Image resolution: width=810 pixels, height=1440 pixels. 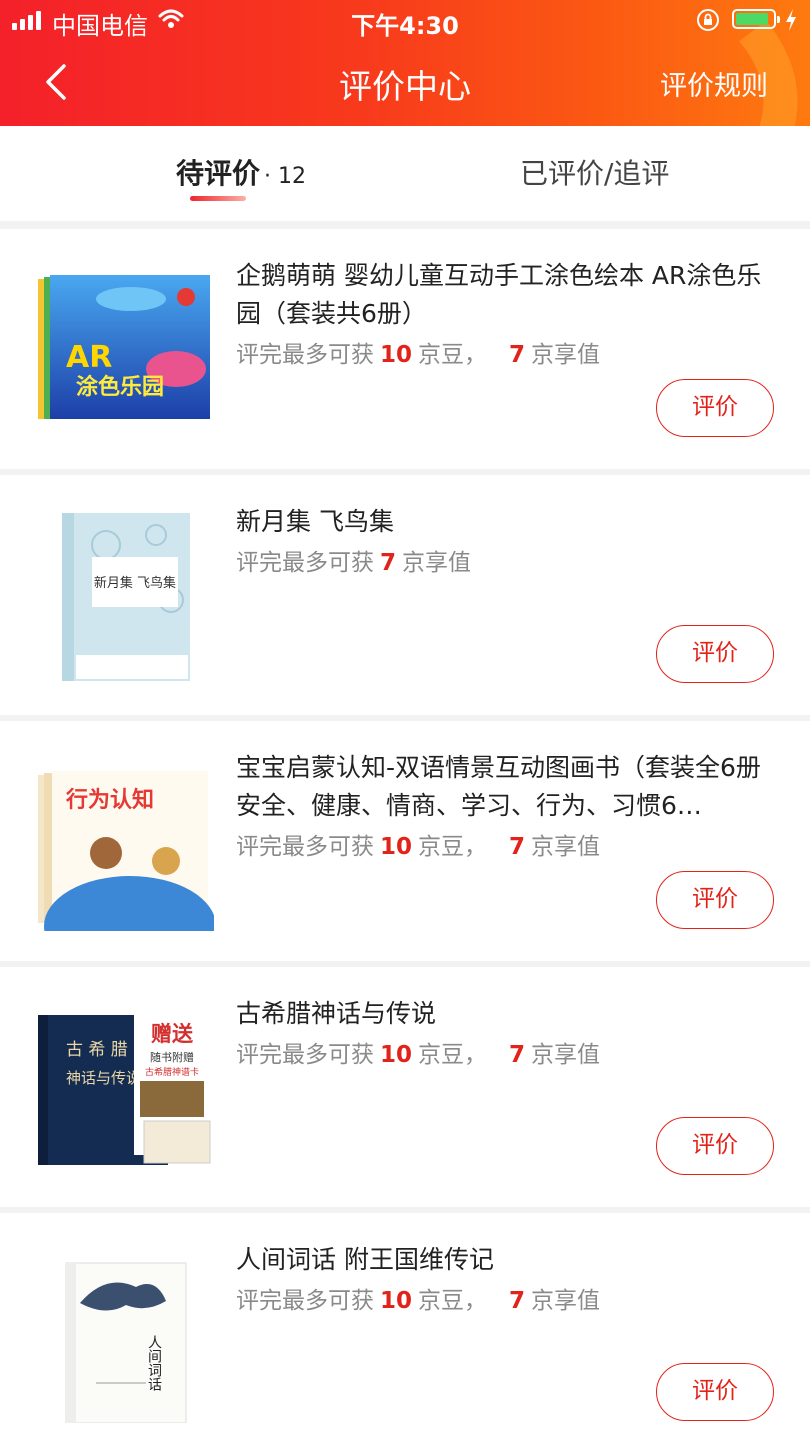 What do you see at coordinates (405, 26) in the screenshot?
I see `clock: 下午4:30` at bounding box center [405, 26].